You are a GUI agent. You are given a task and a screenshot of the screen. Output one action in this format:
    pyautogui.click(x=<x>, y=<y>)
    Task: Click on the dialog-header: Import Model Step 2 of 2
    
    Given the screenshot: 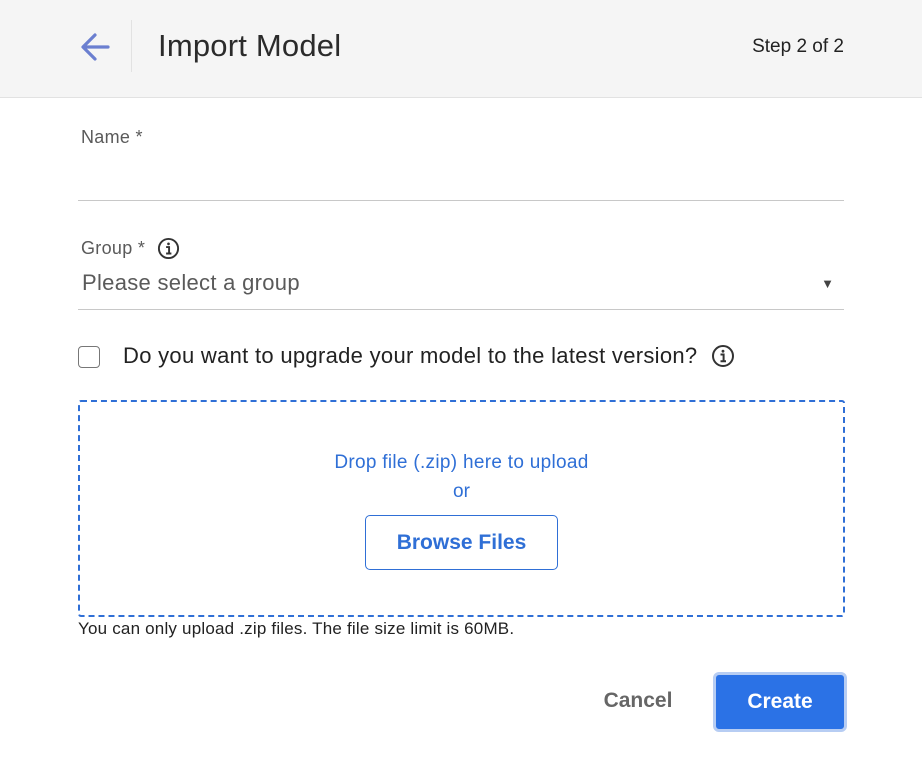 What is the action you would take?
    pyautogui.click(x=461, y=49)
    